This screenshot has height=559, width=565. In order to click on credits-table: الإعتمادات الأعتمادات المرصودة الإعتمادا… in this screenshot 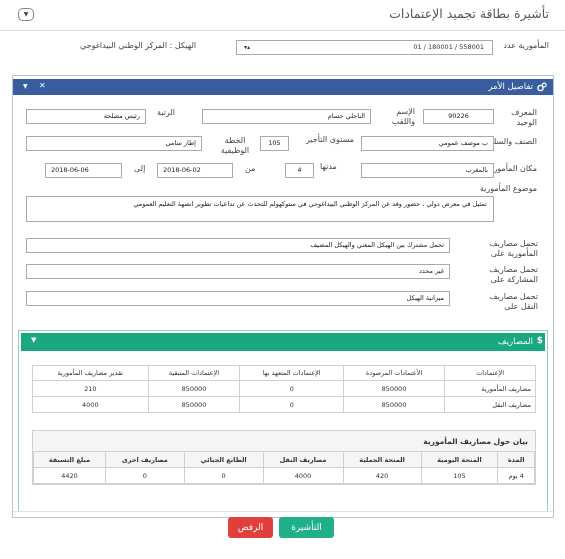, I will do `click(284, 389)`.